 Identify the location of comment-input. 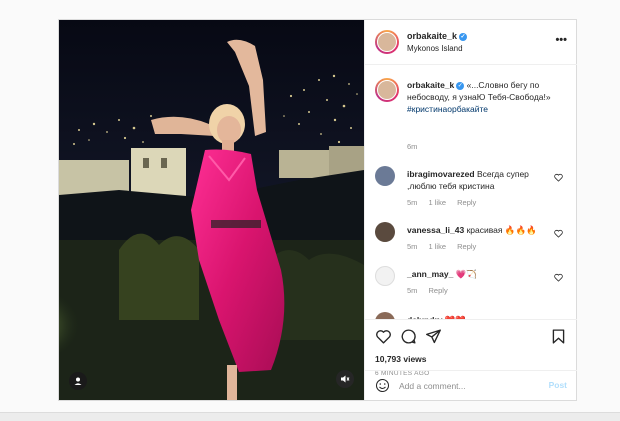
(469, 386).